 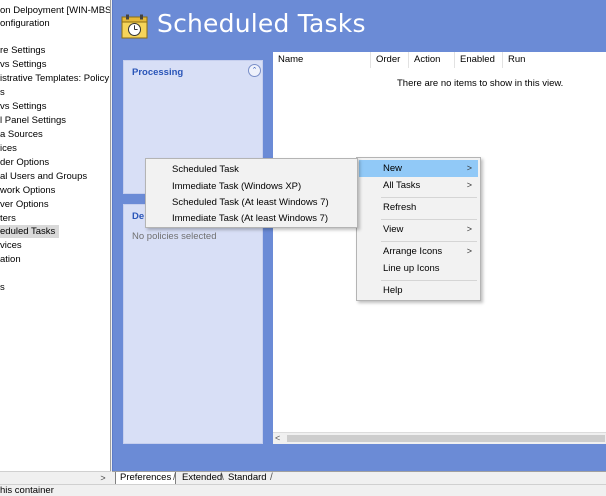 What do you see at coordinates (402, 185) in the screenshot?
I see `menu-item-label: All Tasks` at bounding box center [402, 185].